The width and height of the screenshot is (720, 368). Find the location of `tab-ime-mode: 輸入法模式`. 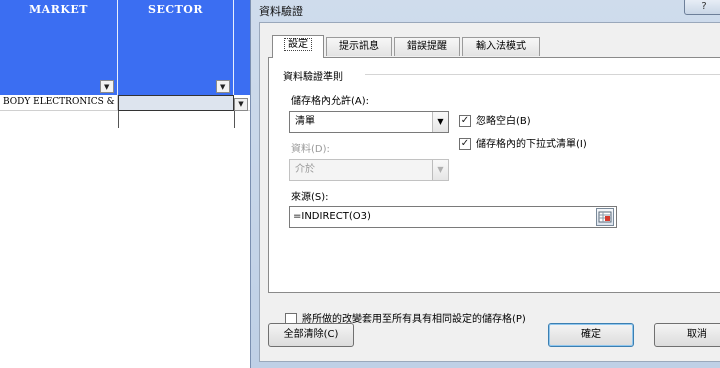

tab-ime-mode: 輸入法模式 is located at coordinates (501, 46).